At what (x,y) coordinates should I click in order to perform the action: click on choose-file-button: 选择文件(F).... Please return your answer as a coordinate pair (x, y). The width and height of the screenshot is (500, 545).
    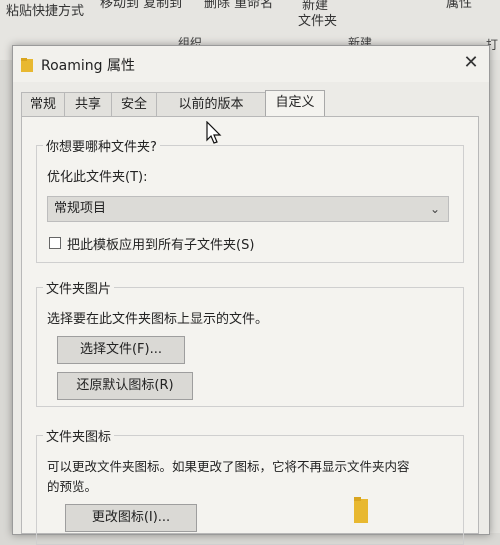
    Looking at the image, I should click on (121, 350).